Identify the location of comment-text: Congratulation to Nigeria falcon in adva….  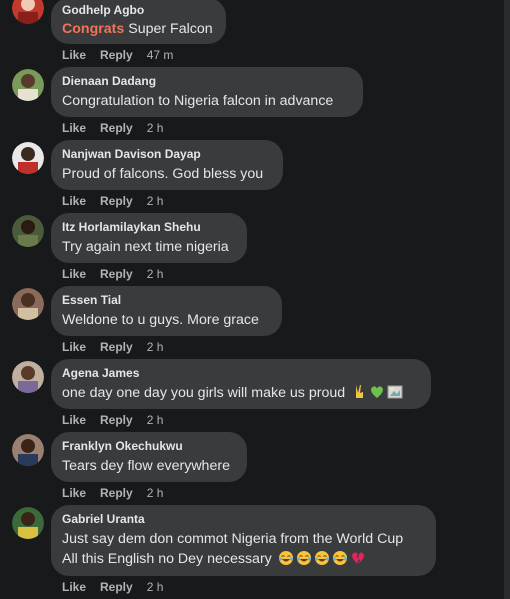
(198, 101).